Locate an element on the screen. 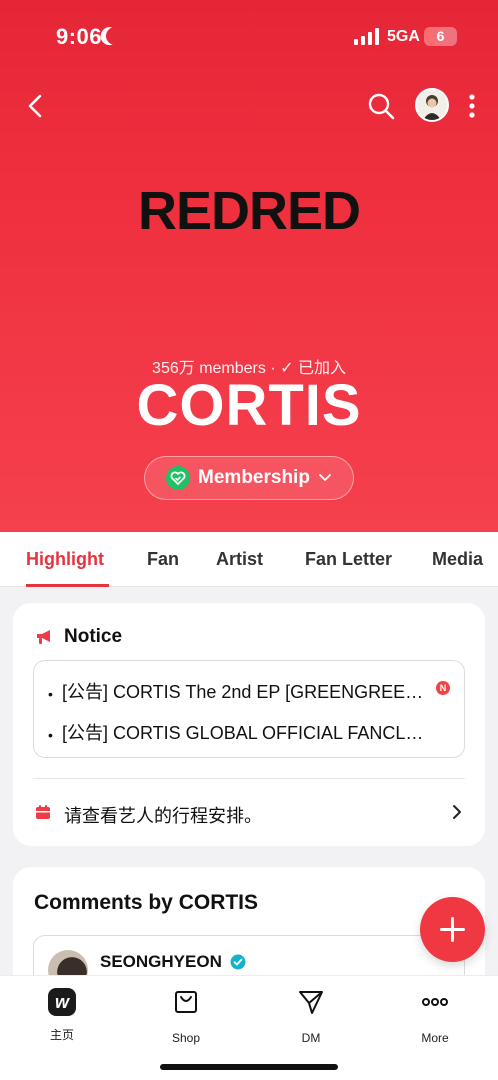  comments-title: Comments by CORTIS is located at coordinates (146, 902).